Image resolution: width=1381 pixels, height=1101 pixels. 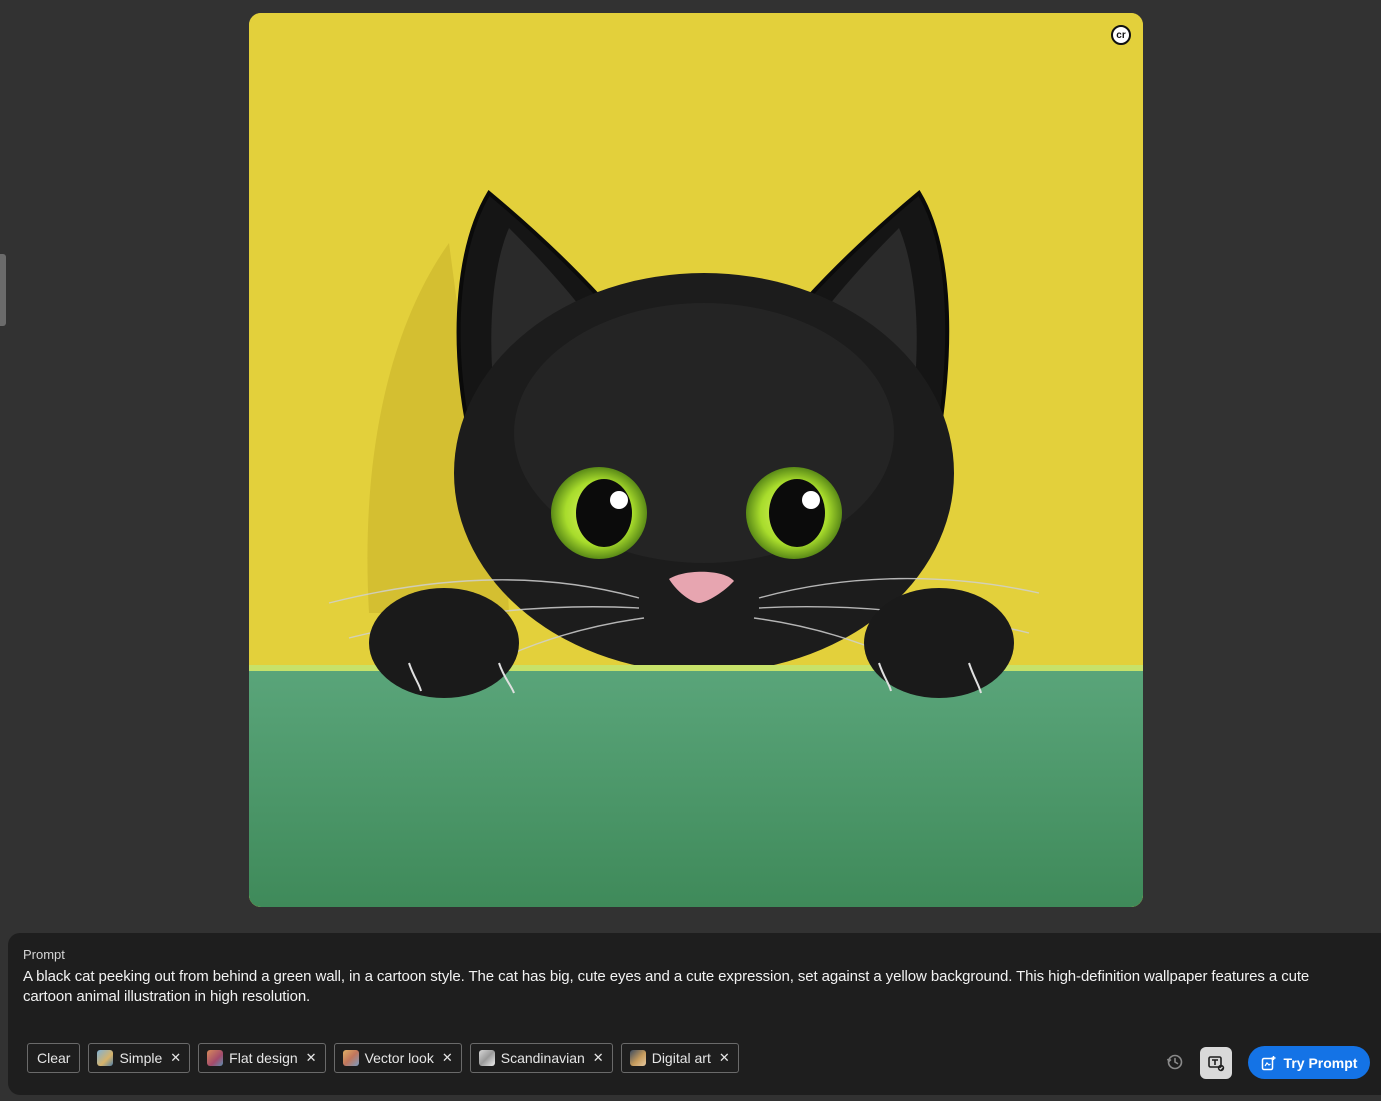 I want to click on generate-icon, so click(x=1268, y=1062).